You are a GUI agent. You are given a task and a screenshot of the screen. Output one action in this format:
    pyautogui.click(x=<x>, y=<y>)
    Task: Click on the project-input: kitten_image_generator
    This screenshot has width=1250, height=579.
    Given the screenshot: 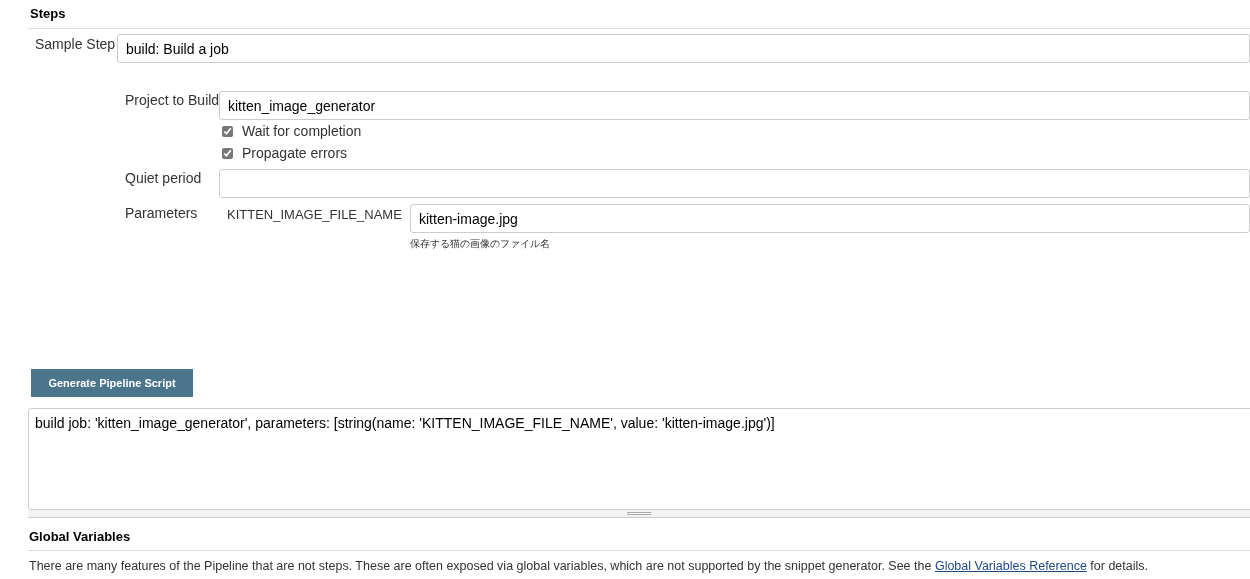 What is the action you would take?
    pyautogui.click(x=734, y=105)
    